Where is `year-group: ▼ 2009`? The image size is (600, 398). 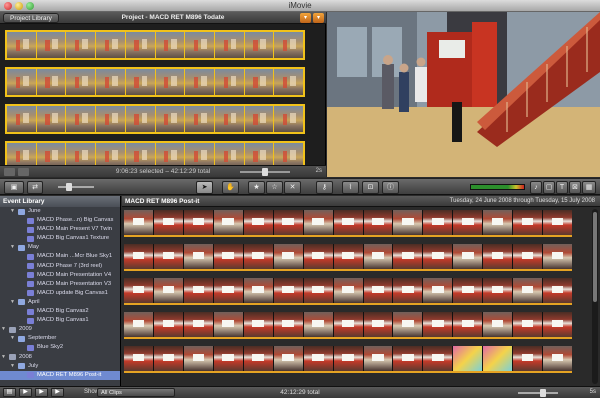
year-group: ▼ 2009 is located at coordinates (60, 329).